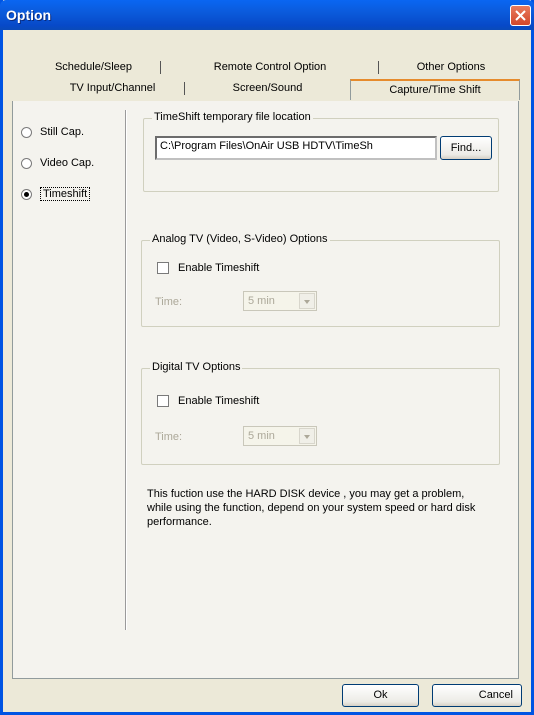 This screenshot has width=534, height=715. What do you see at coordinates (29, 15) in the screenshot?
I see `window-title: Option` at bounding box center [29, 15].